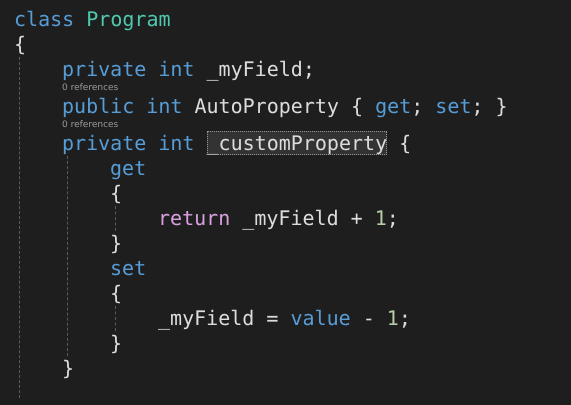  I want to click on code-line: class Program, so click(92, 19).